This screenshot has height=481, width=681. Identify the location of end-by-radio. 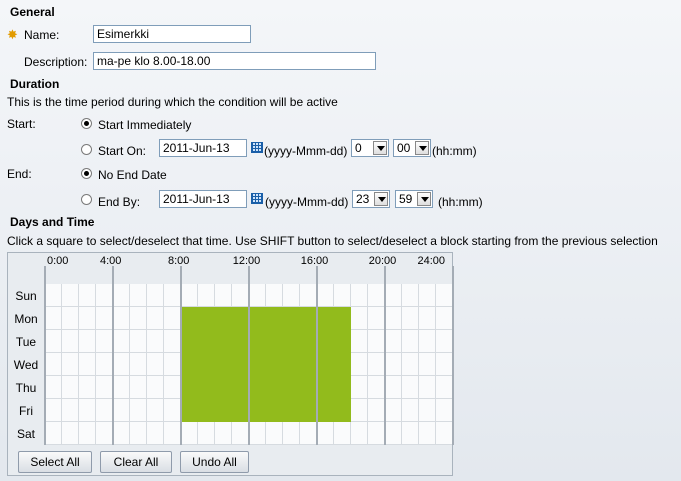
(86, 199).